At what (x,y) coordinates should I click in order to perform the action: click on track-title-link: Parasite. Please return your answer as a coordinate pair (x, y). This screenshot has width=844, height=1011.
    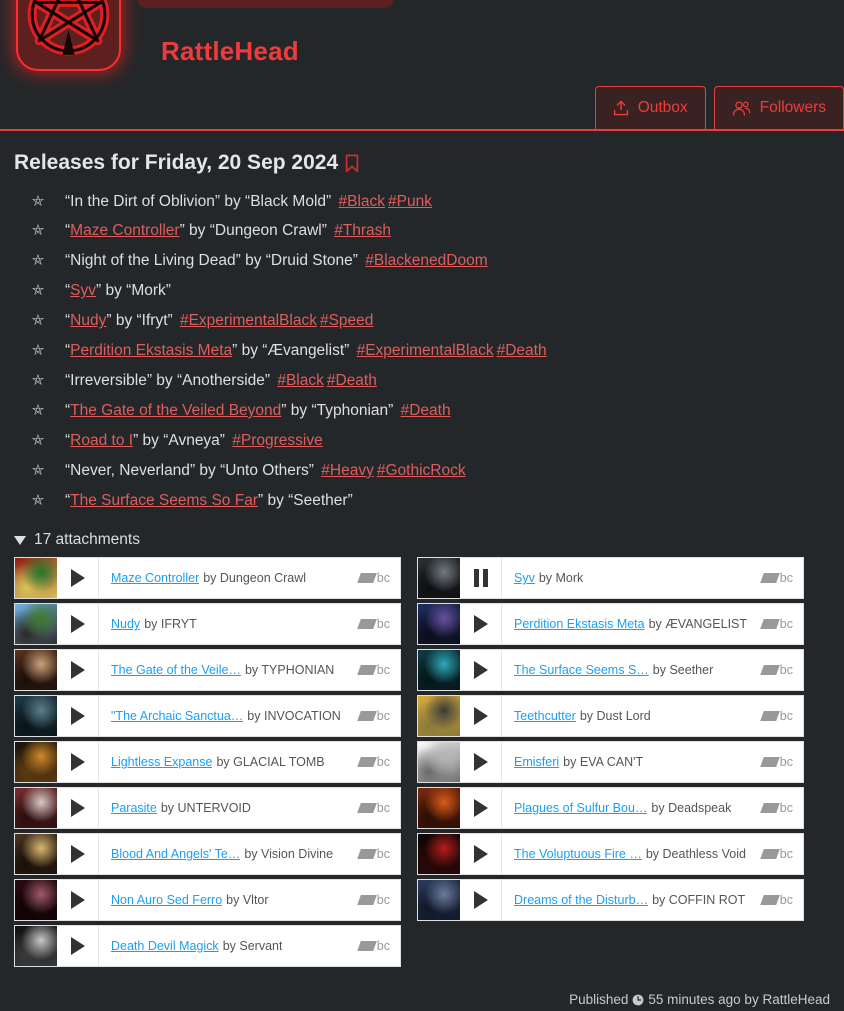
    Looking at the image, I should click on (134, 808).